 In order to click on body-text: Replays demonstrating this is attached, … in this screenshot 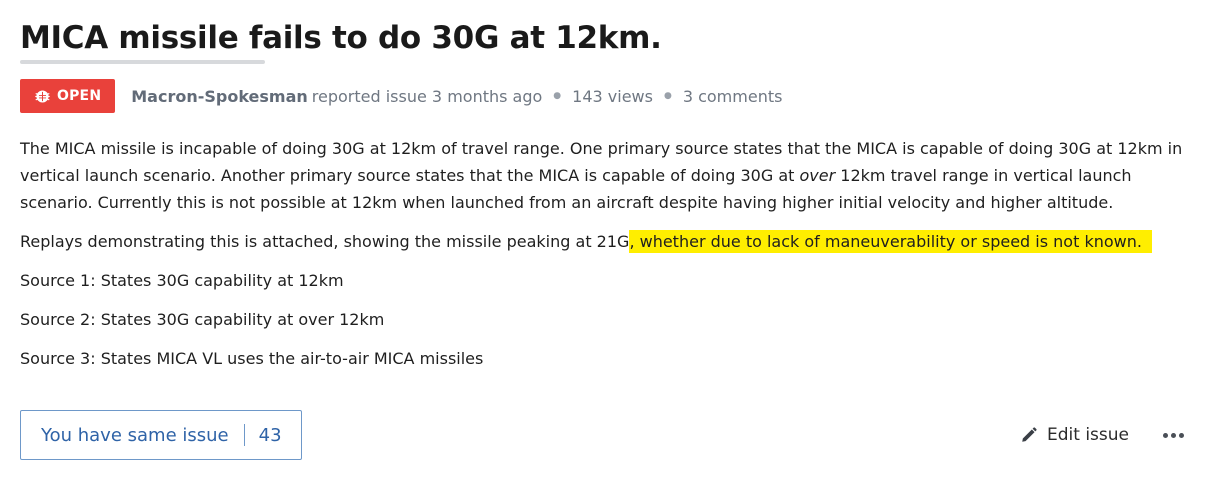, I will do `click(325, 241)`.